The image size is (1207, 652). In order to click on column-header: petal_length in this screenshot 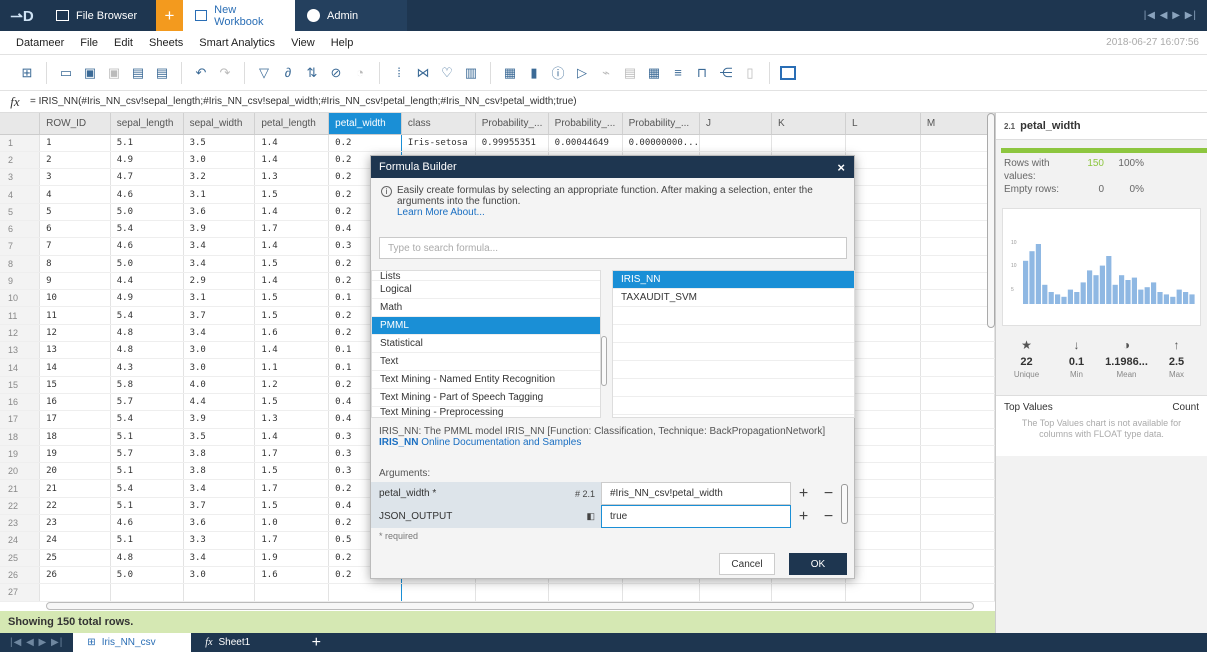, I will do `click(292, 124)`.